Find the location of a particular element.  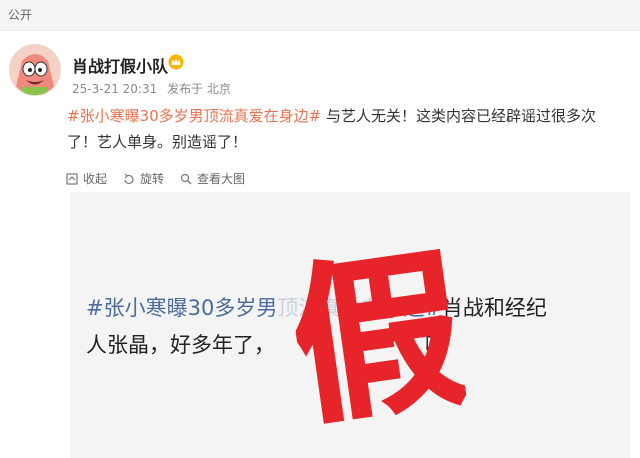

avatar is located at coordinates (35, 70).